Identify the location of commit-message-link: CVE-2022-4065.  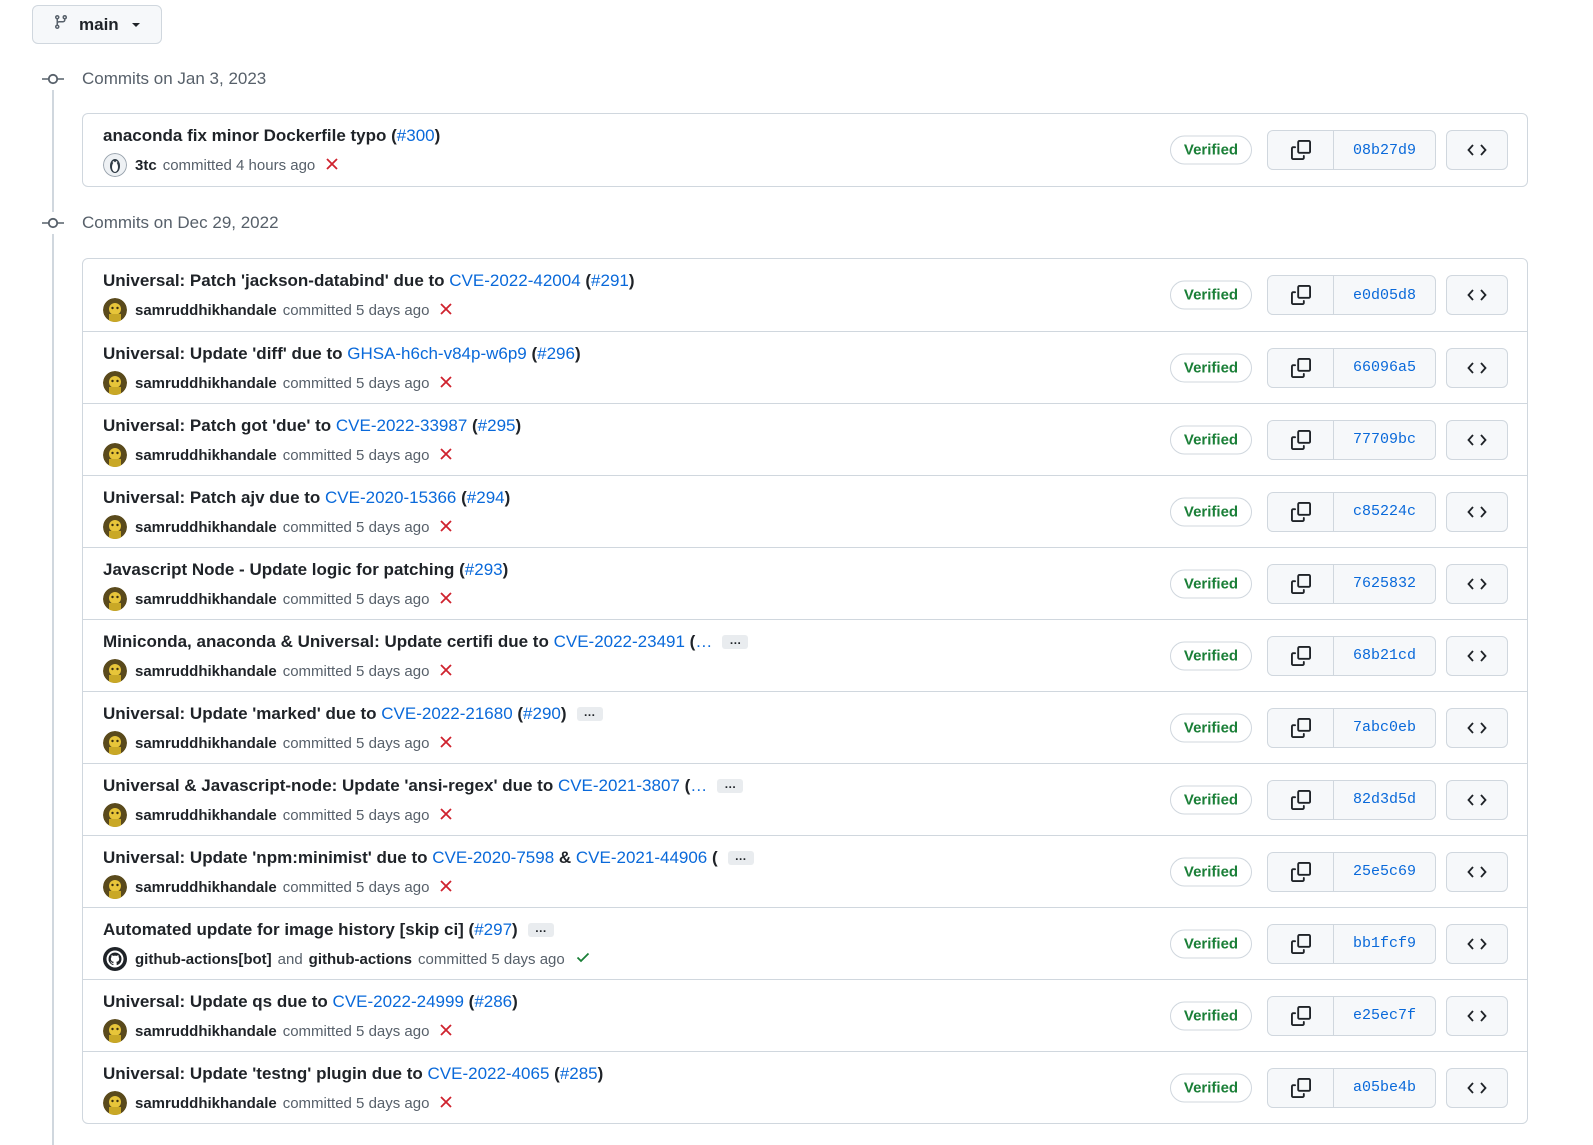
(489, 1074).